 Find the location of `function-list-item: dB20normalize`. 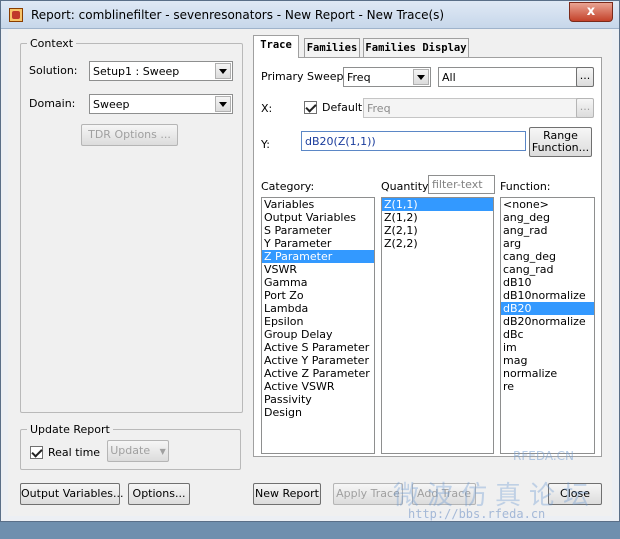

function-list-item: dB20normalize is located at coordinates (547, 321).